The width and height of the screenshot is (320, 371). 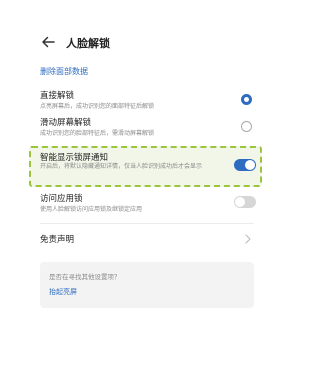 I want to click on suggestion-question: 是否在寻找其他设置项？, so click(x=85, y=277).